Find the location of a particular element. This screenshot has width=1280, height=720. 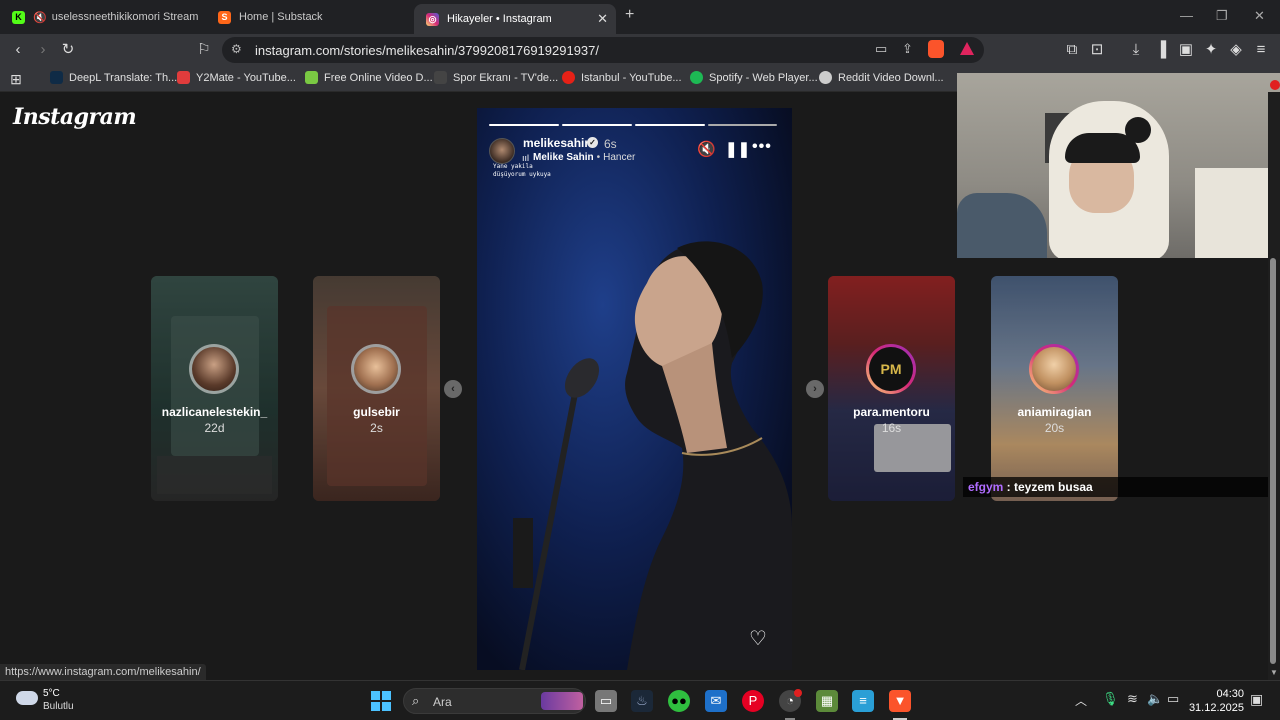

substack-icon: S is located at coordinates (224, 17).